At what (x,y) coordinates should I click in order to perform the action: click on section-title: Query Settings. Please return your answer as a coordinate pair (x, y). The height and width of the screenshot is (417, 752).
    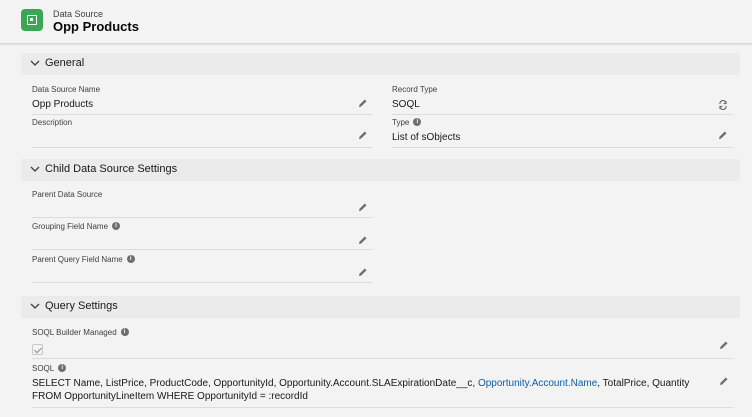
    Looking at the image, I should click on (81, 306).